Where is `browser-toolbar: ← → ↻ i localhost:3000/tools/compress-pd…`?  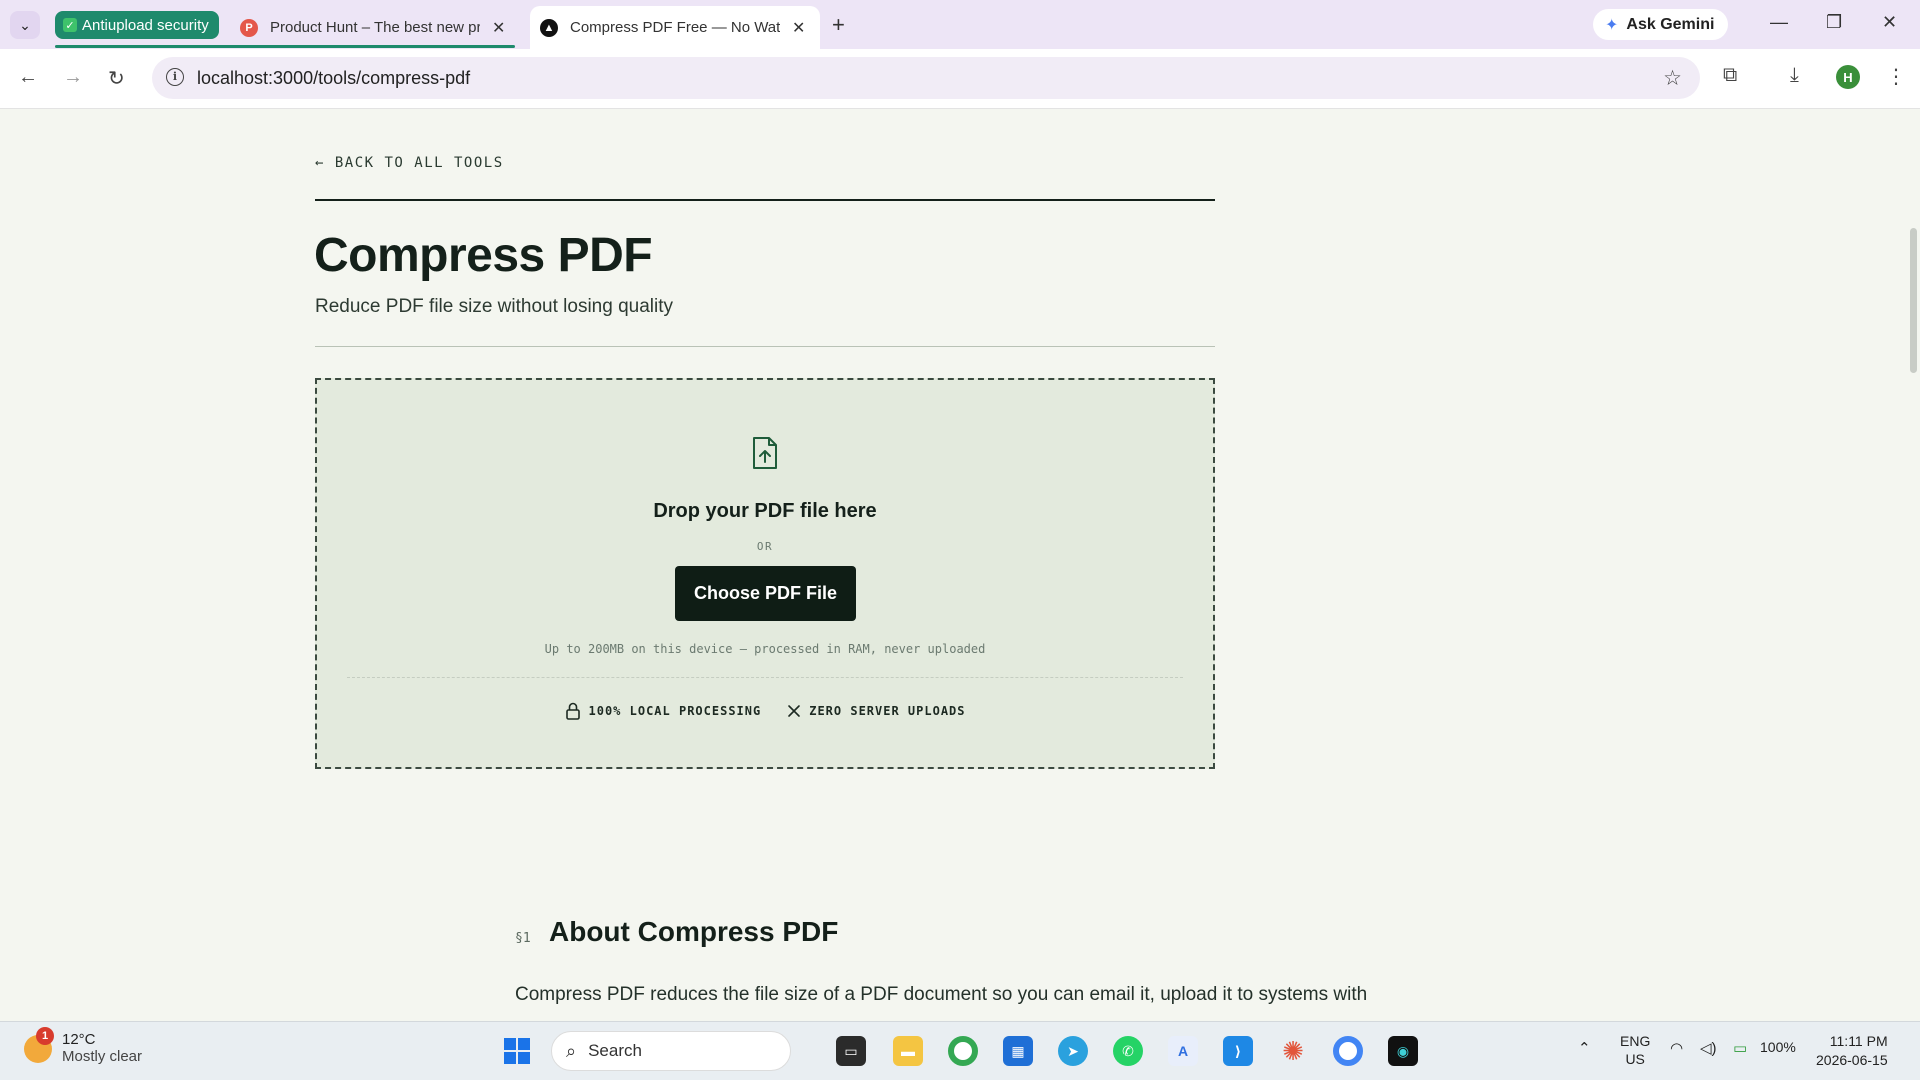
browser-toolbar: ← → ↻ i localhost:3000/tools/compress-pd… is located at coordinates (960, 79).